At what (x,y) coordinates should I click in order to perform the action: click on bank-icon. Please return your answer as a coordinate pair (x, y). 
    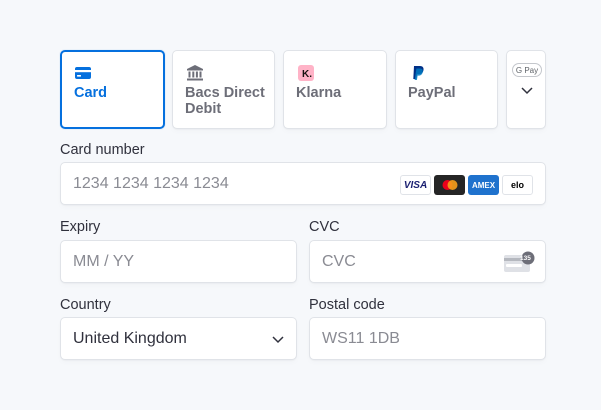
    Looking at the image, I should click on (195, 73).